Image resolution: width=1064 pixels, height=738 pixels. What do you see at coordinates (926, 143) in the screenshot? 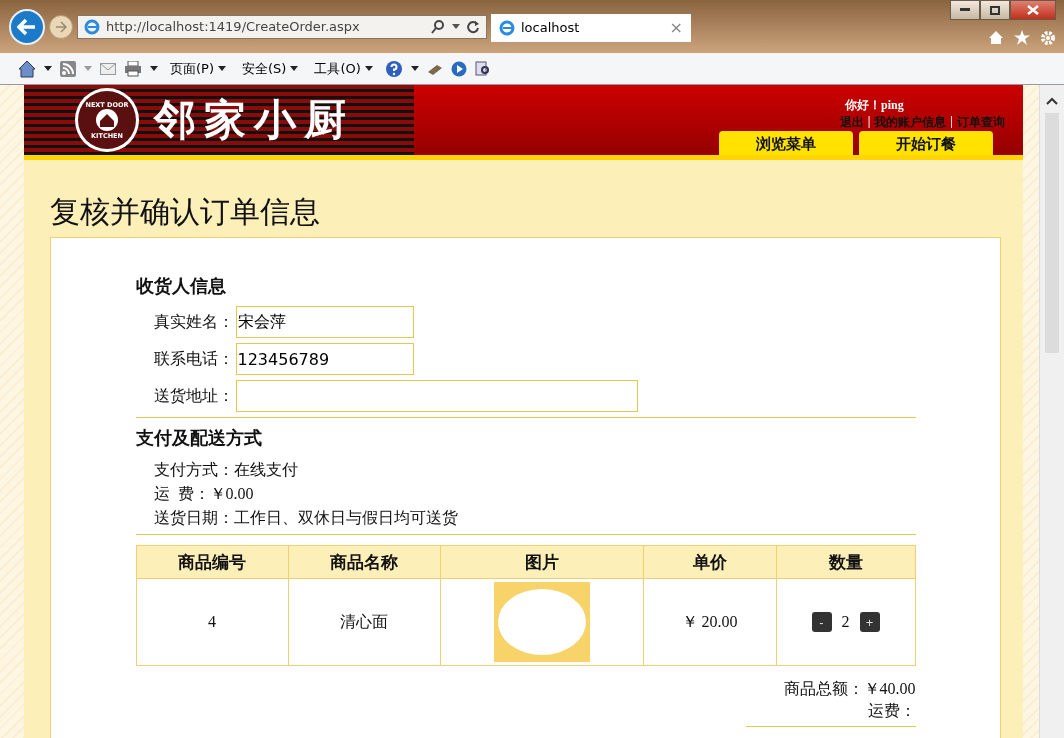
I see `nav-tab: 开始订餐` at bounding box center [926, 143].